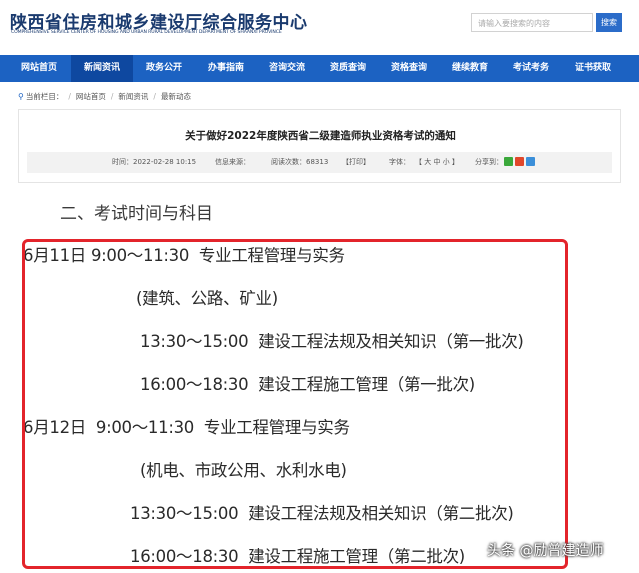 The image size is (639, 573). Describe the element at coordinates (409, 68) in the screenshot. I see `nav-item-certificate-query: 资格查询` at that location.